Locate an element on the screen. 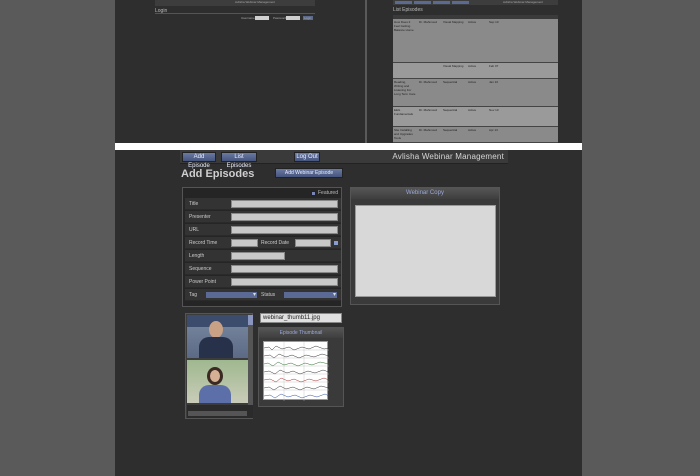 This screenshot has width=700, height=476. form-row-url: URL is located at coordinates (263, 230).